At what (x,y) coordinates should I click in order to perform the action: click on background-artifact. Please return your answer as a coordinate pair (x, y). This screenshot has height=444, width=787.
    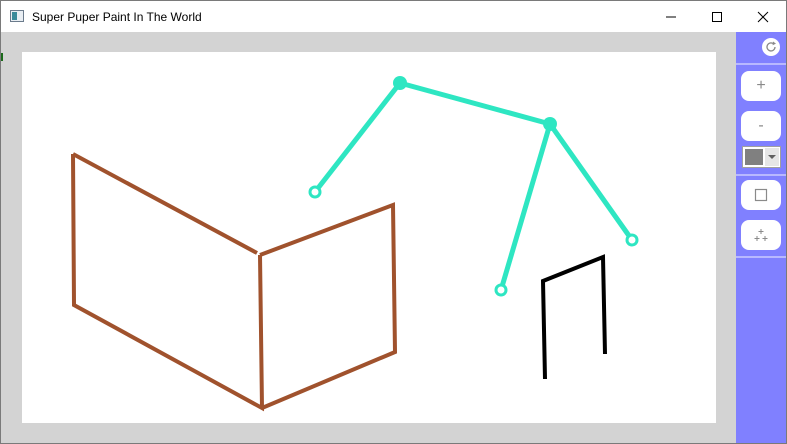
    Looking at the image, I should click on (2, 57).